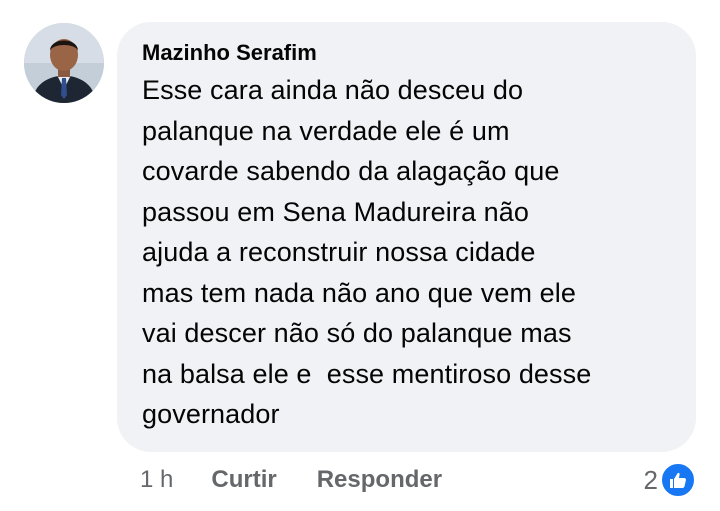 The image size is (720, 511). I want to click on comment-author: Mazinho Serafim, so click(407, 53).